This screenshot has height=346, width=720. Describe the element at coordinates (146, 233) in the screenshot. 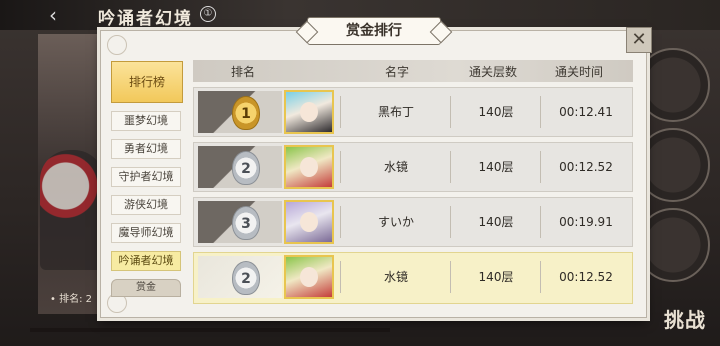

I see `tab-mage: 魔导师幻境` at that location.